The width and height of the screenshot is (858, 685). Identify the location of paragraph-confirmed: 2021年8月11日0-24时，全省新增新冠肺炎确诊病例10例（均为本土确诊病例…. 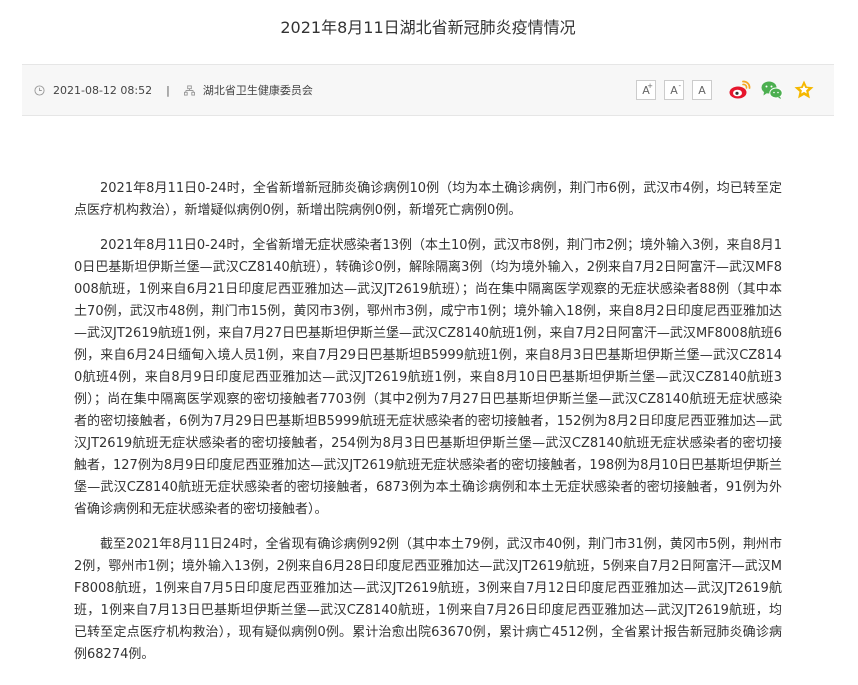
(428, 199).